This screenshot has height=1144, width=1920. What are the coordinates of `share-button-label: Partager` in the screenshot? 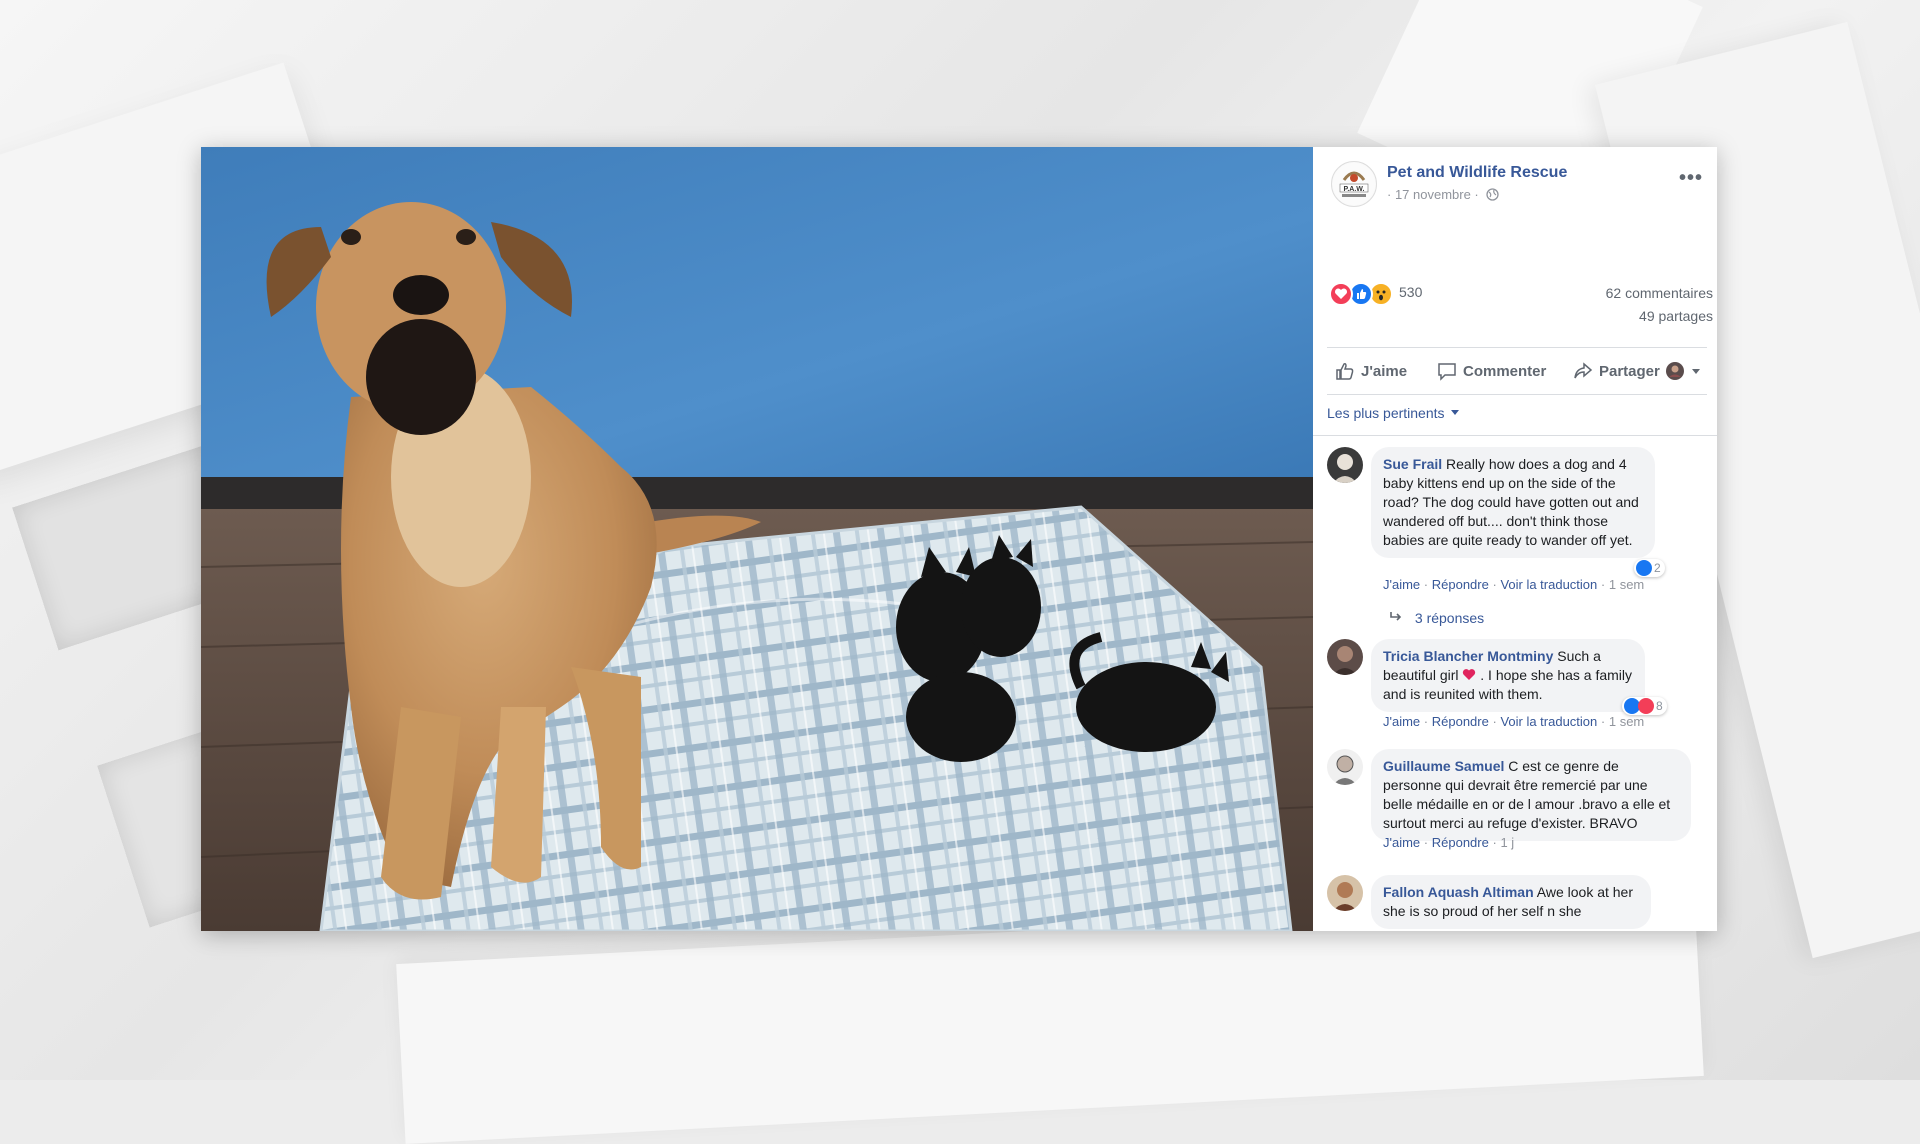 It's located at (1629, 371).